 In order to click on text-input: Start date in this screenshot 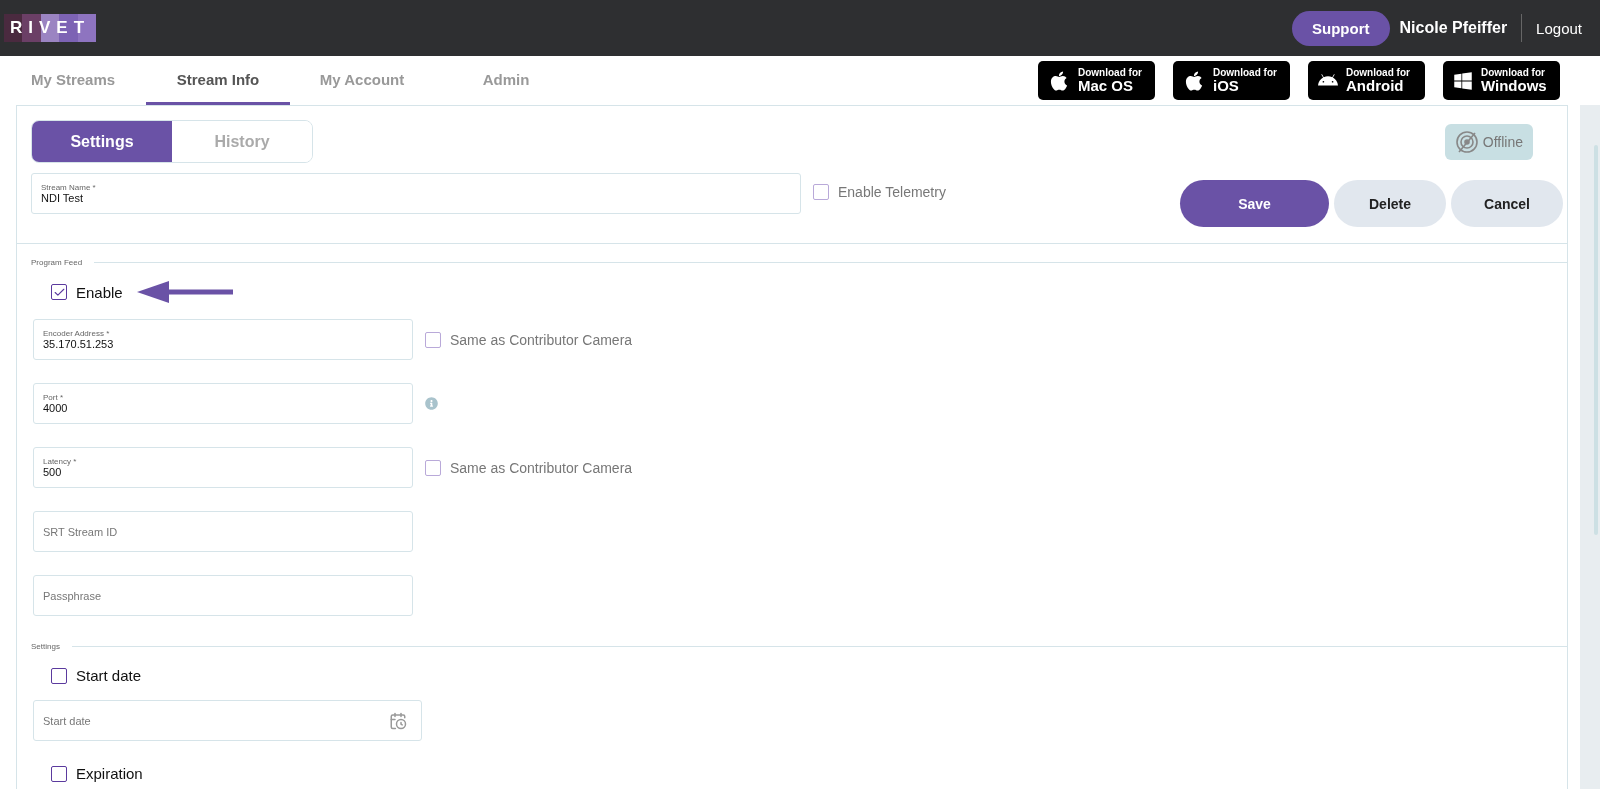, I will do `click(209, 720)`.